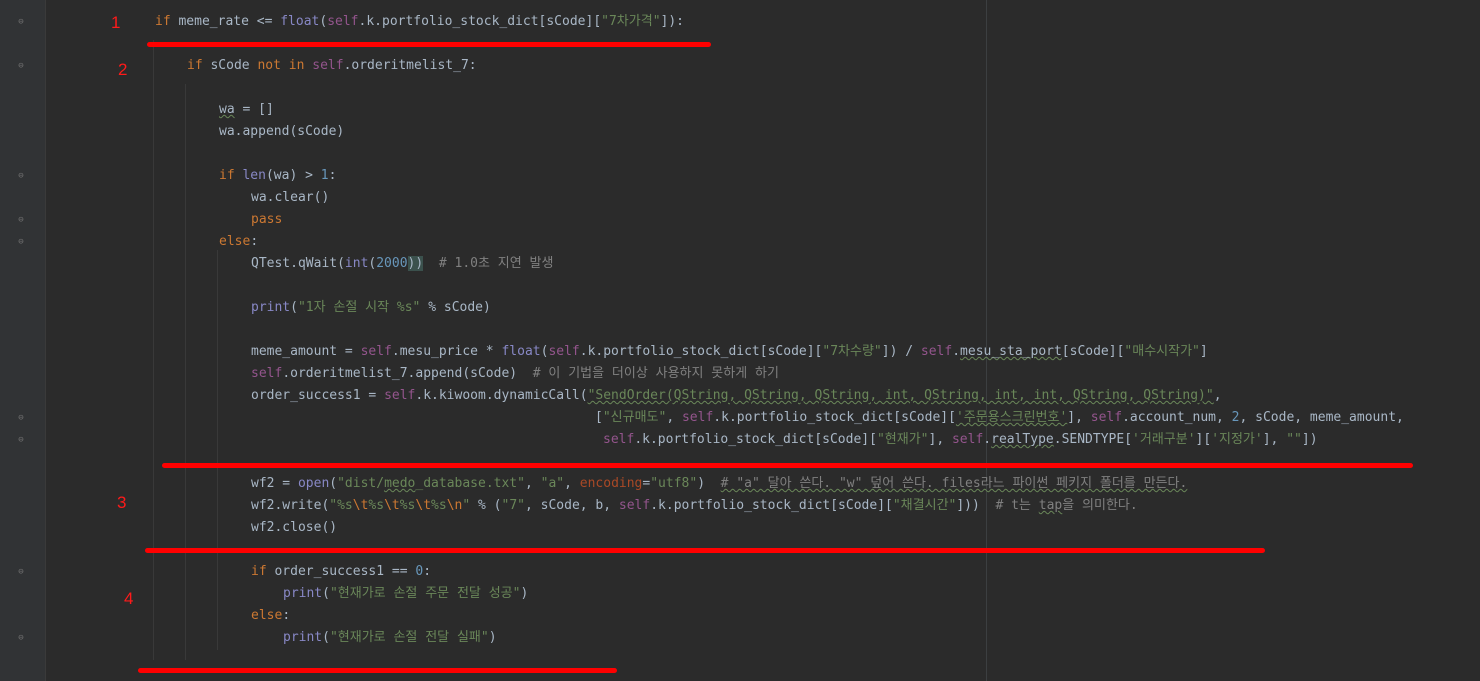 This screenshot has height=681, width=1480. I want to click on gutter-separator, so click(45, 340).